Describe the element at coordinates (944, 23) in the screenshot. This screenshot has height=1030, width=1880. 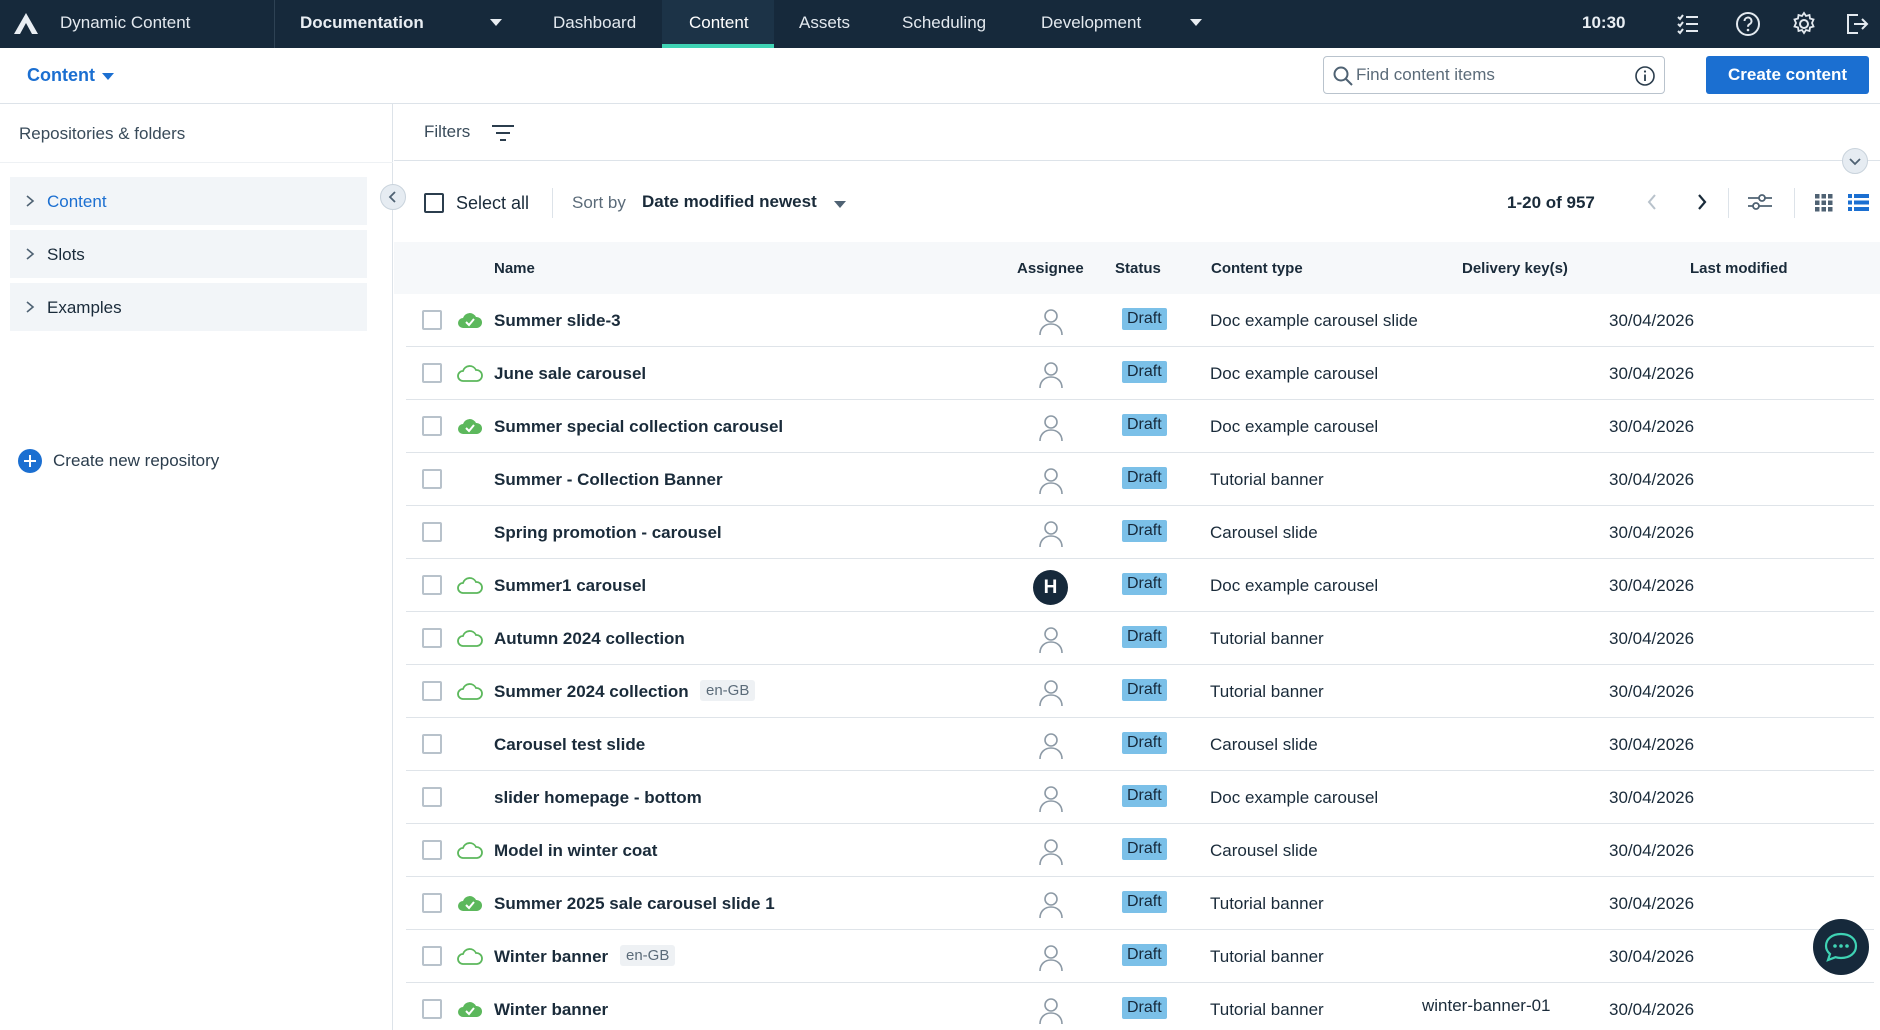
I see `nav-scheduling: Scheduling` at that location.